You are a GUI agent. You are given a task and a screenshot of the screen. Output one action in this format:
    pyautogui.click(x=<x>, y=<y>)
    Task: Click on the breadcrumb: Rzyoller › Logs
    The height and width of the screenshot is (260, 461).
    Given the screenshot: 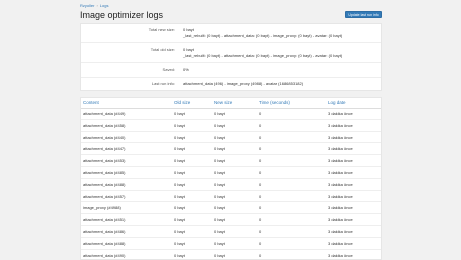 What is the action you would take?
    pyautogui.click(x=94, y=5)
    